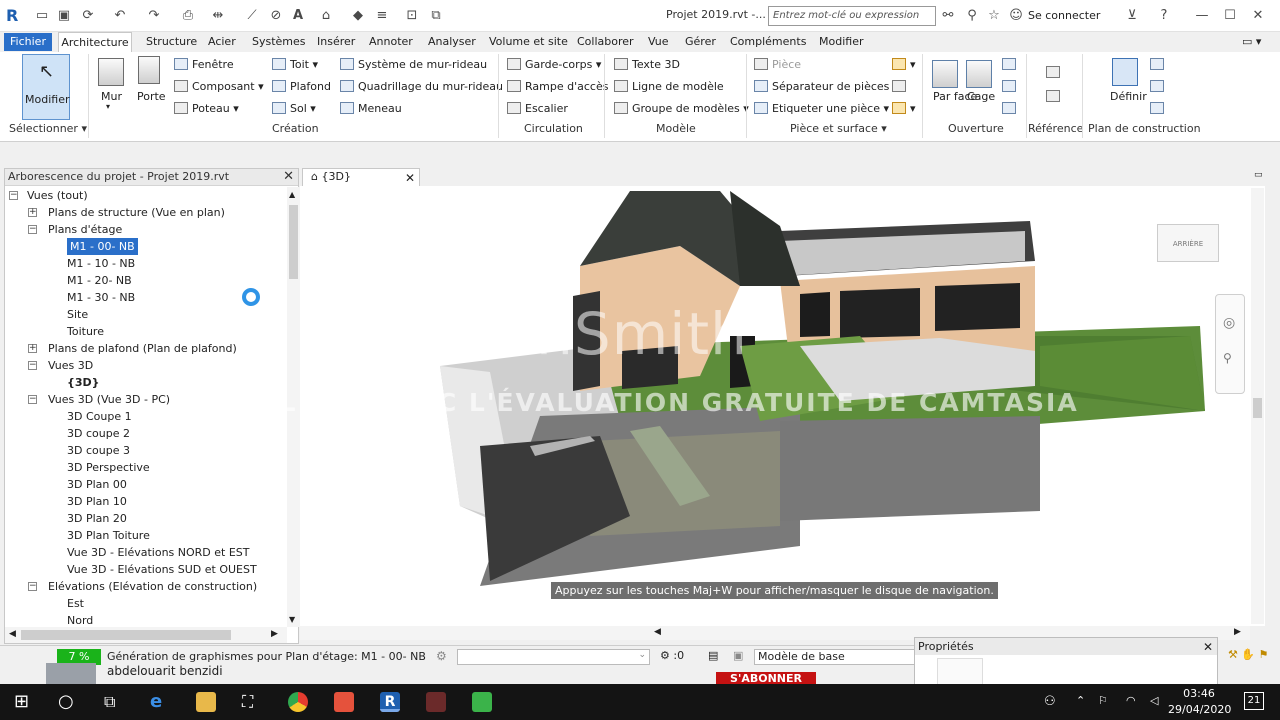 The image size is (1280, 720). What do you see at coordinates (46, 87) in the screenshot?
I see `modify-button: ↖ Modifier` at bounding box center [46, 87].